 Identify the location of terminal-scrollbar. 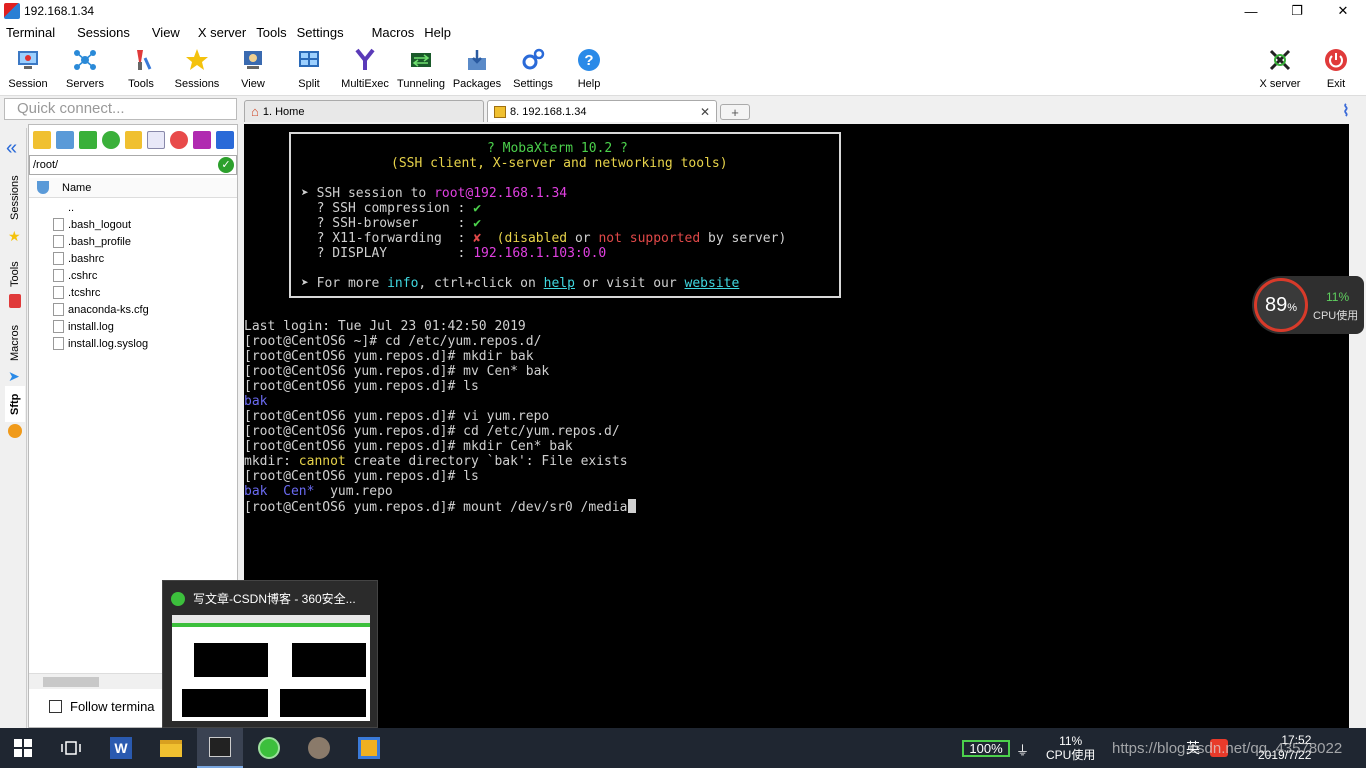
(1357, 426).